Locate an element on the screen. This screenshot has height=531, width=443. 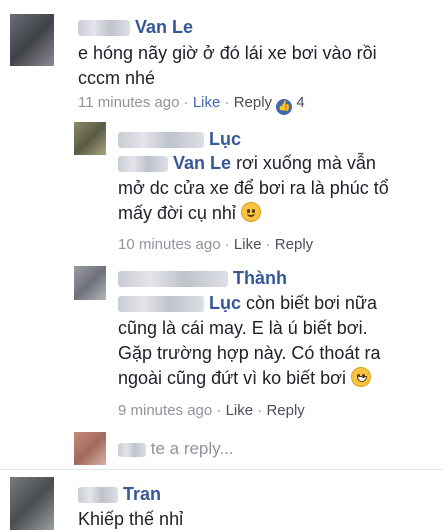
grinning-sweat-icon is located at coordinates (361, 377).